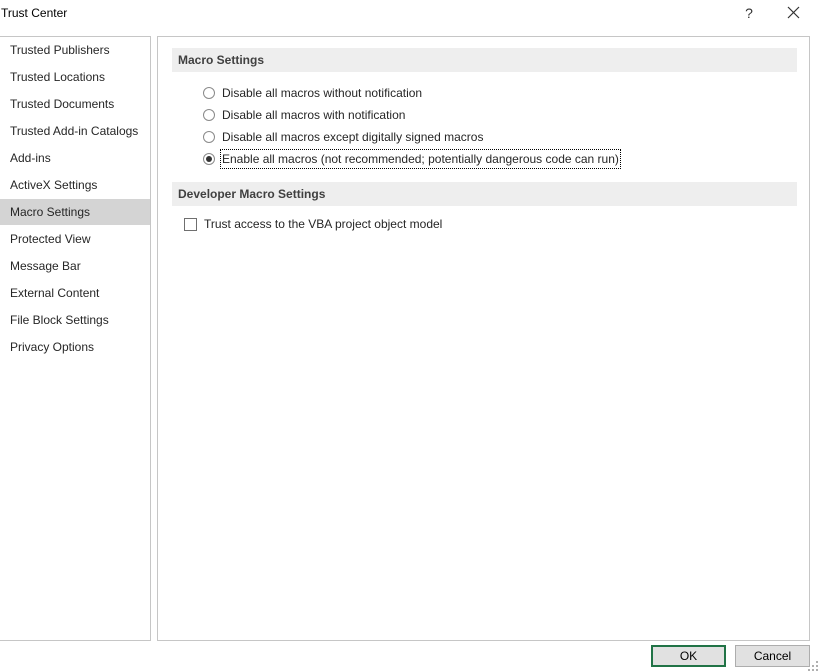 Image resolution: width=819 pixels, height=671 pixels. Describe the element at coordinates (688, 656) in the screenshot. I see `ok-button: OK` at that location.